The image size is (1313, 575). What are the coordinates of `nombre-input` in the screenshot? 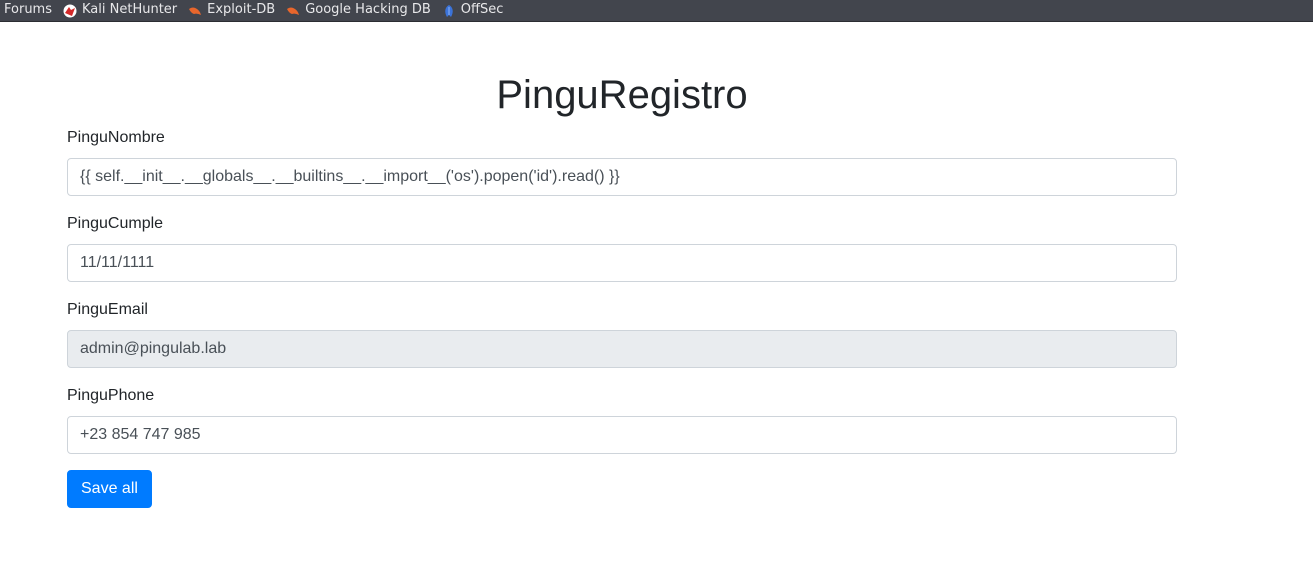 It's located at (622, 177).